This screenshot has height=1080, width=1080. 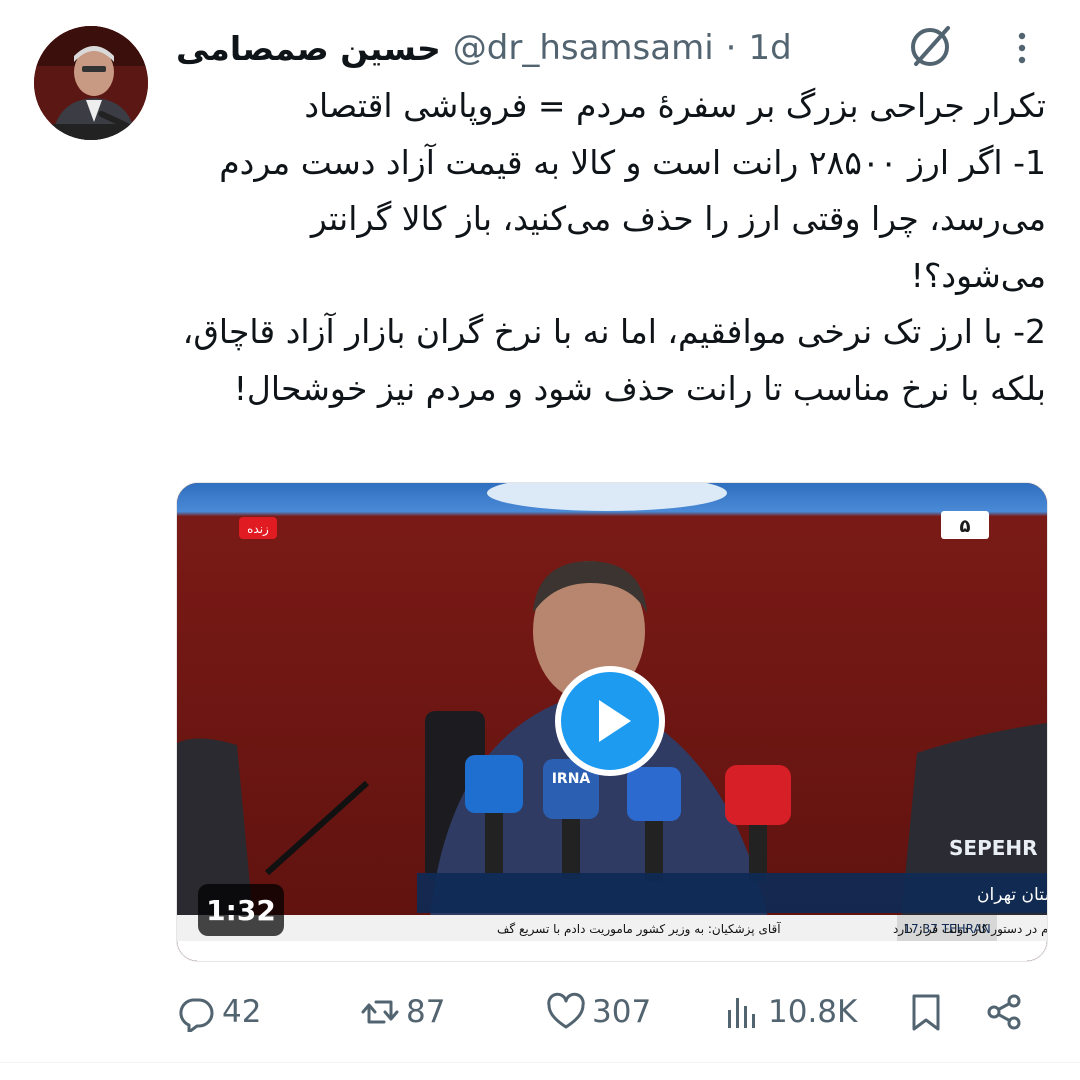 What do you see at coordinates (571, 779) in the screenshot?
I see `mic-label-irna: IRNA` at bounding box center [571, 779].